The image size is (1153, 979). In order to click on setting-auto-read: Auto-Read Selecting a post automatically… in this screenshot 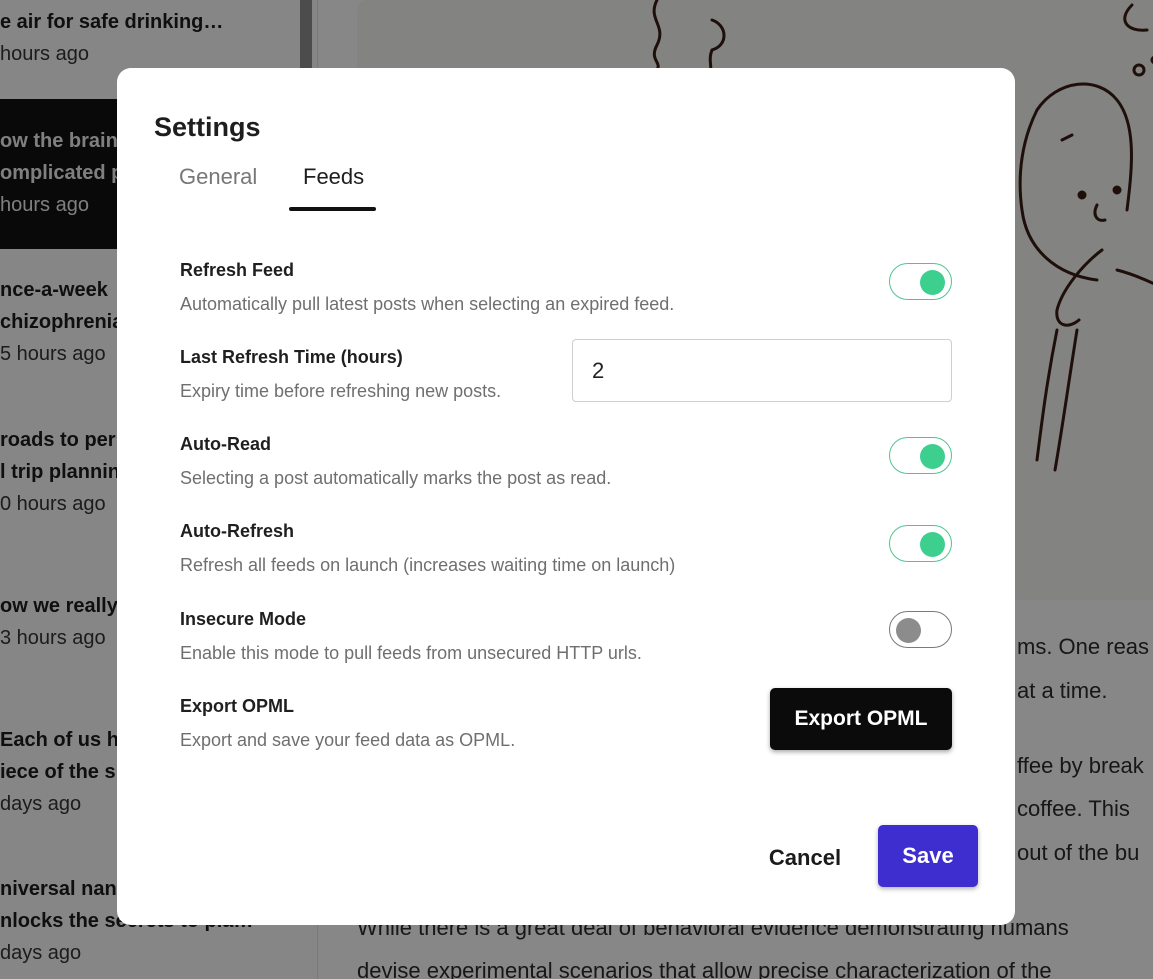, I will do `click(566, 469)`.